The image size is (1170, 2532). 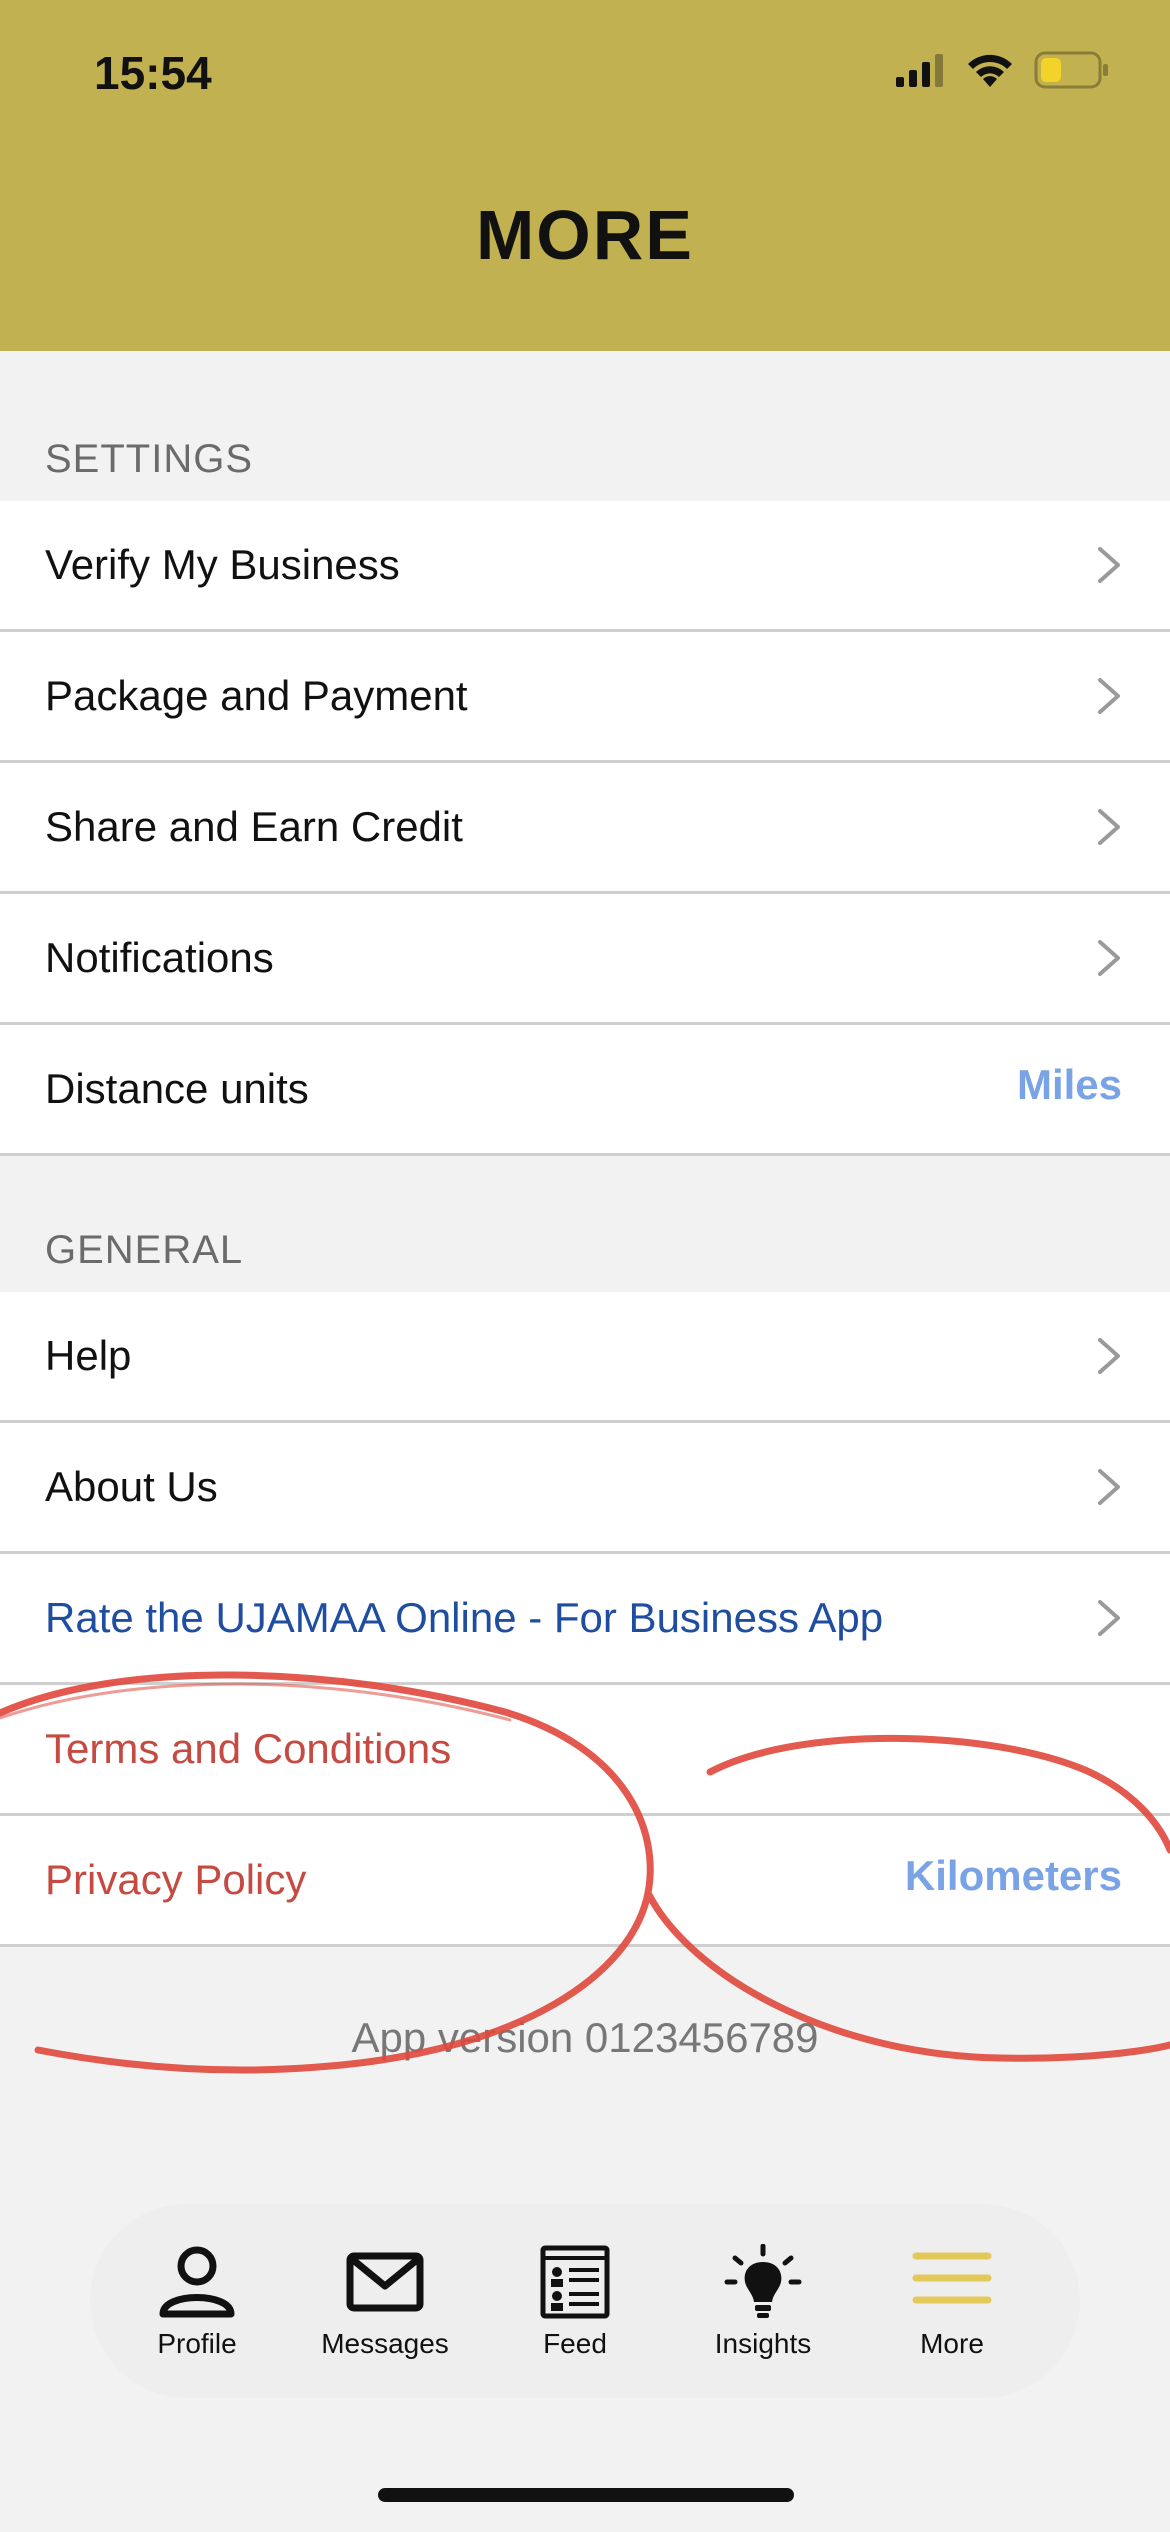 What do you see at coordinates (585, 175) in the screenshot?
I see `header-bar: 15:54 MORE` at bounding box center [585, 175].